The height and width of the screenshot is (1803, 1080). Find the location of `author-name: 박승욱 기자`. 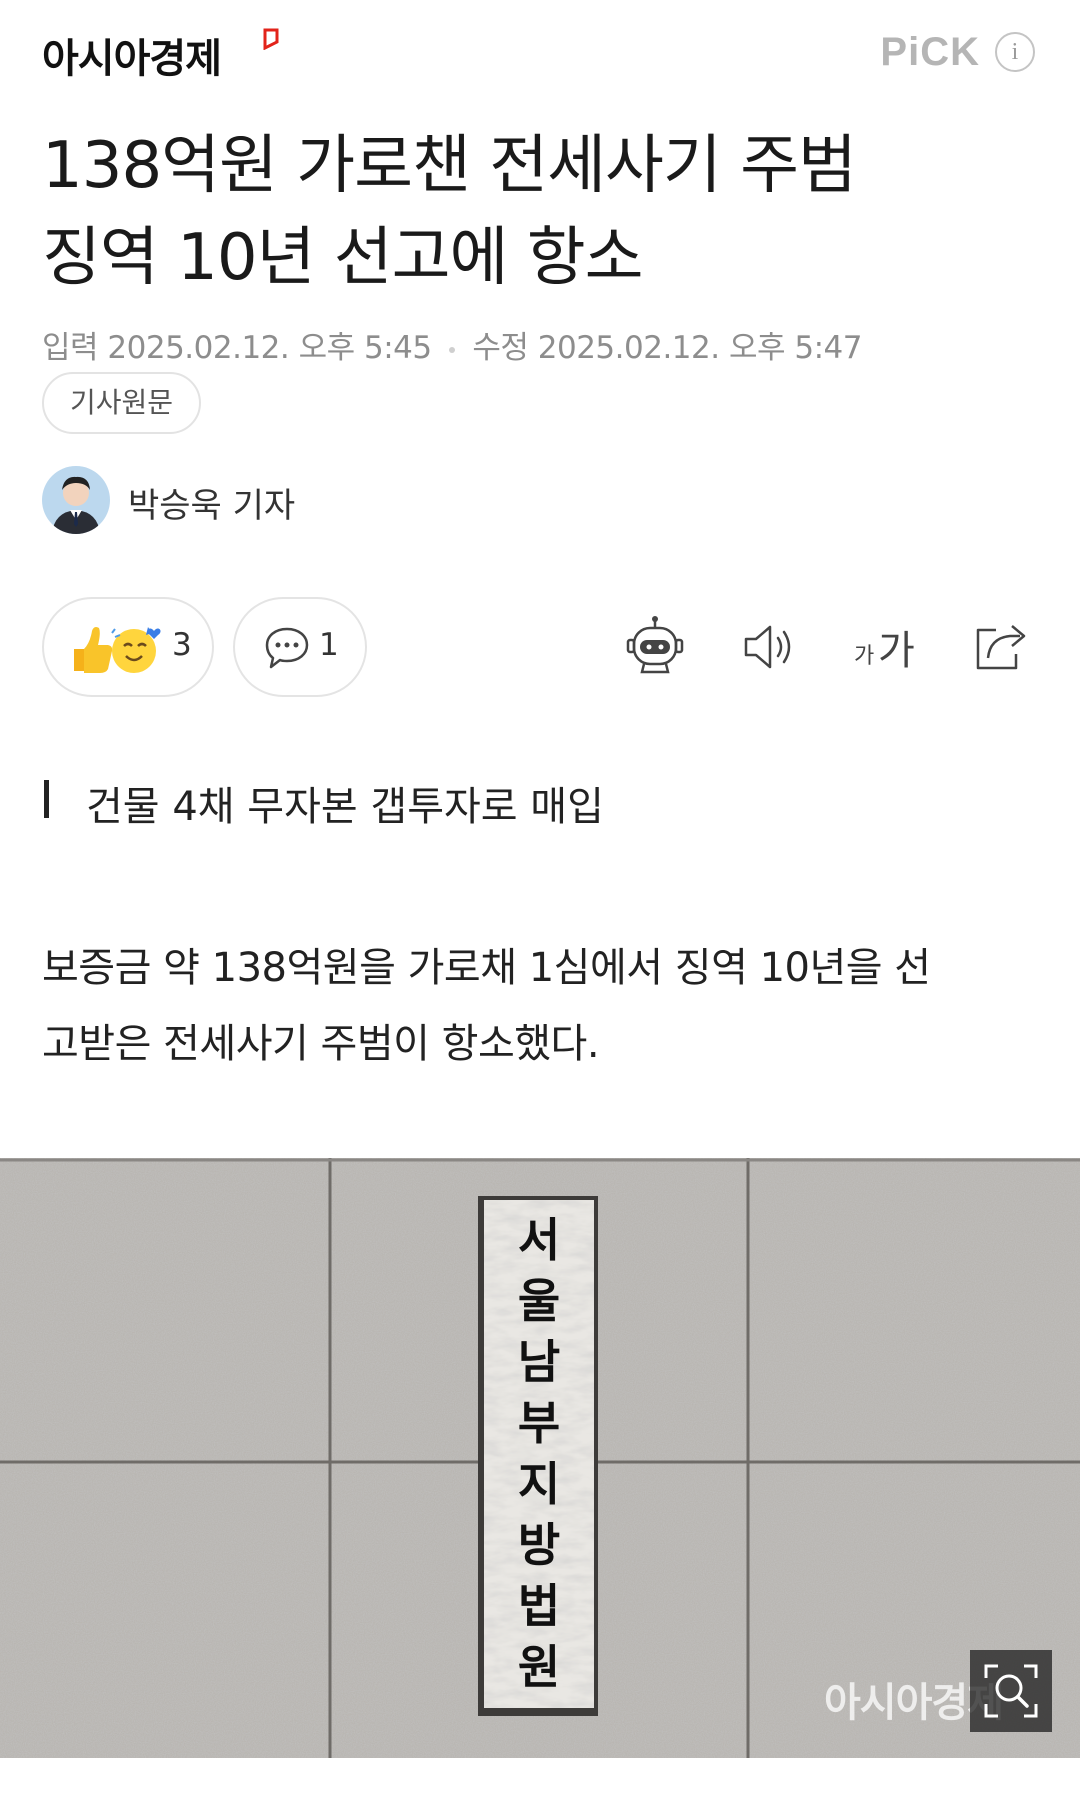

author-name: 박승욱 기자 is located at coordinates (211, 502).